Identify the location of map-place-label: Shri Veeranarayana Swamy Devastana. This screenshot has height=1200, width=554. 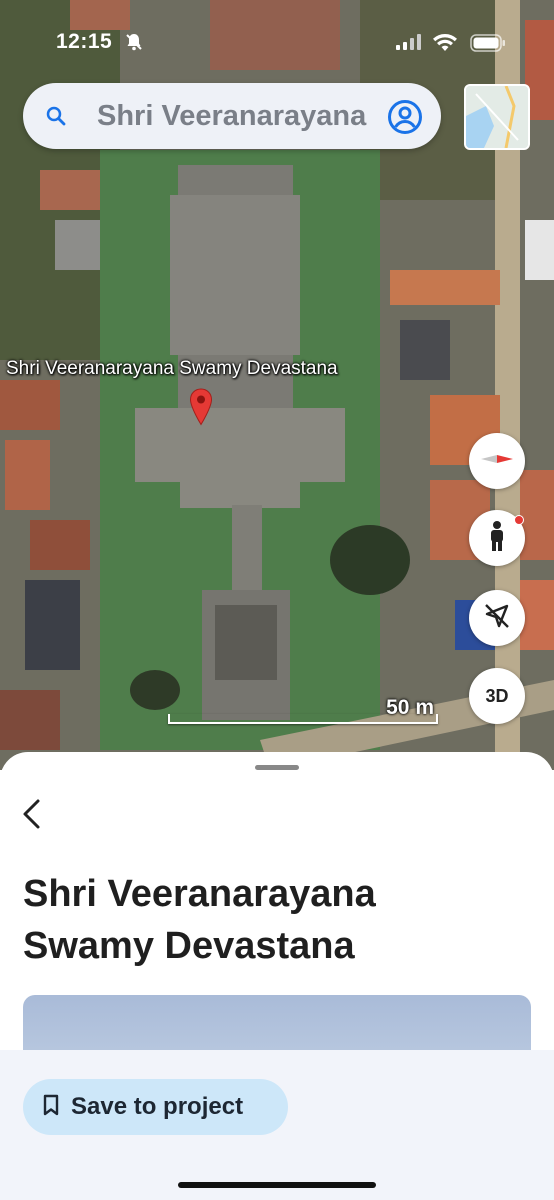
(172, 369).